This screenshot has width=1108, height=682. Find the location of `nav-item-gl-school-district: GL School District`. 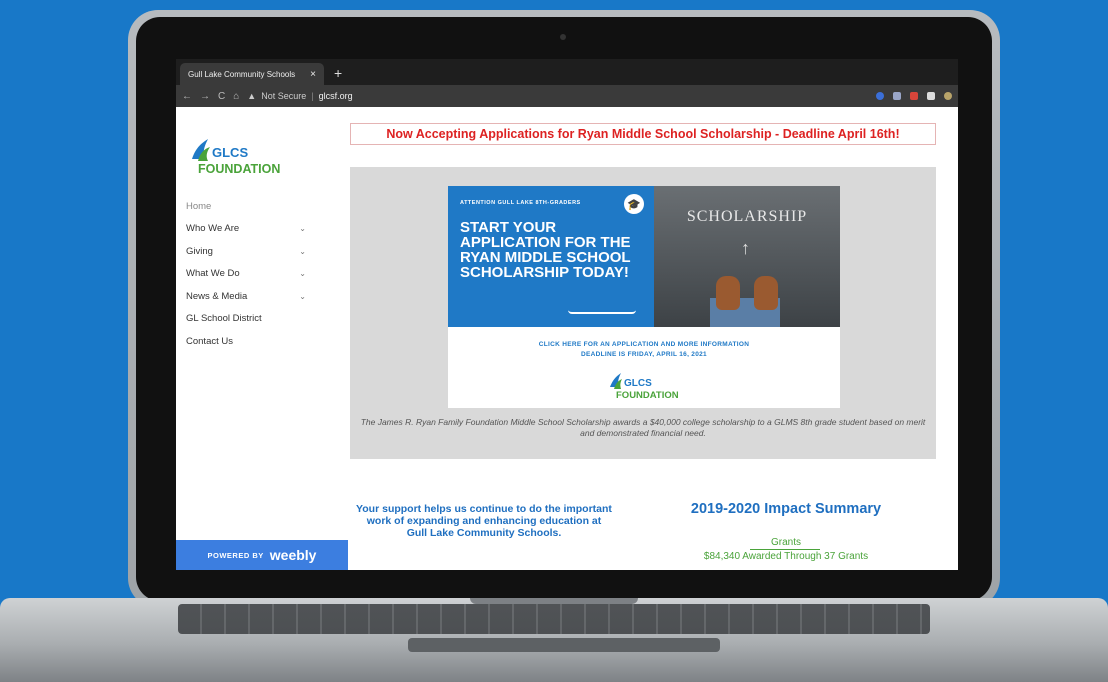

nav-item-gl-school-district: GL School District is located at coordinates (246, 319).